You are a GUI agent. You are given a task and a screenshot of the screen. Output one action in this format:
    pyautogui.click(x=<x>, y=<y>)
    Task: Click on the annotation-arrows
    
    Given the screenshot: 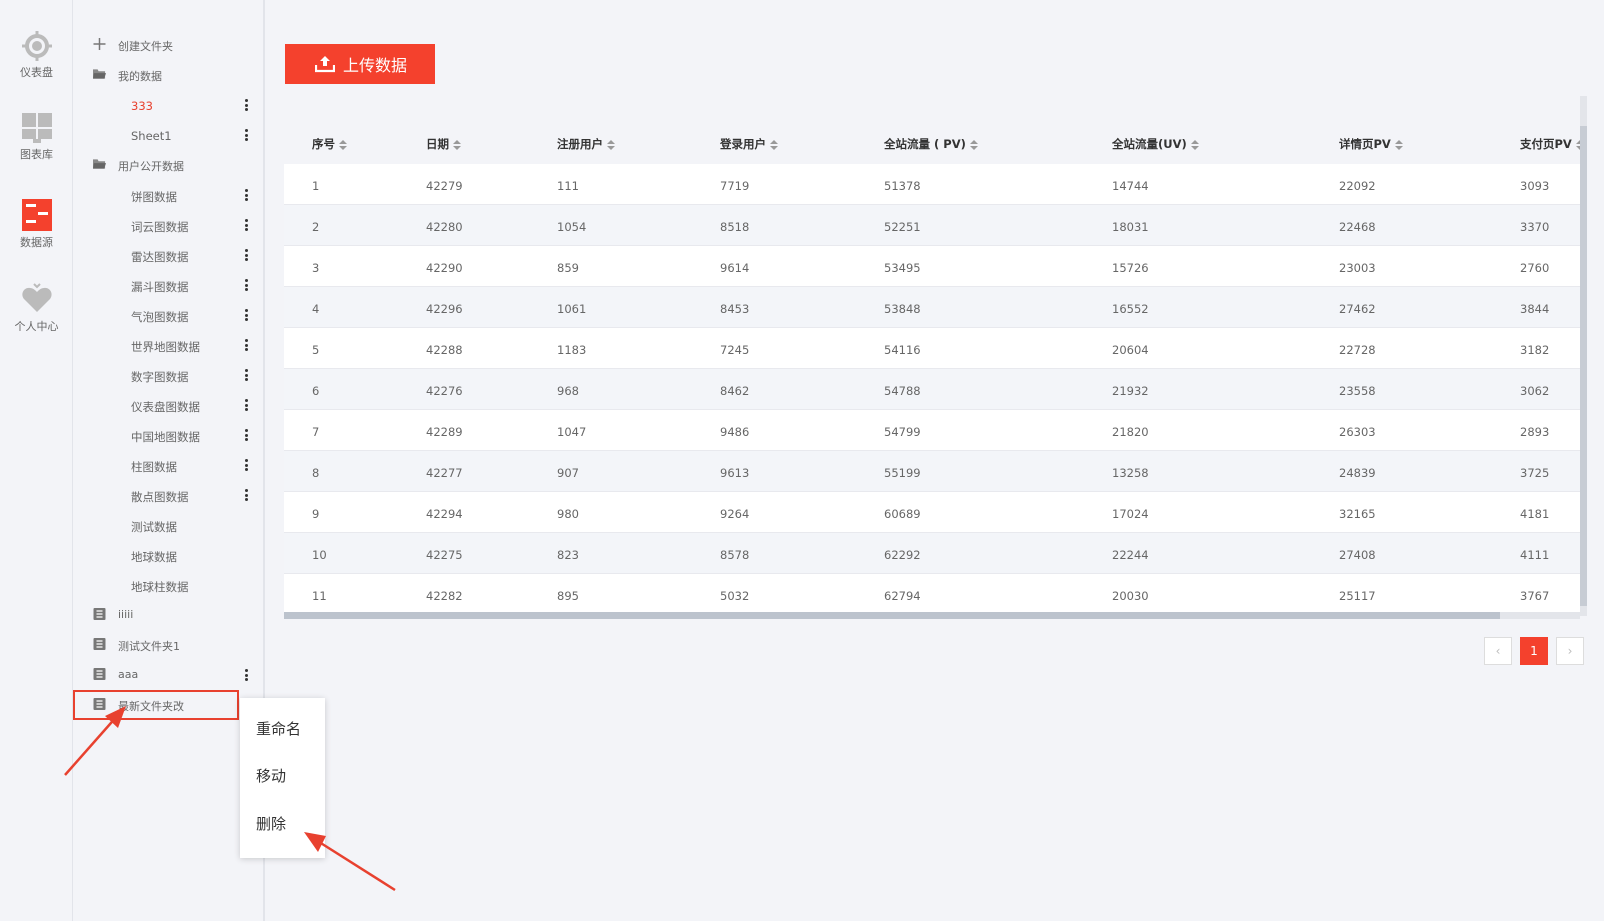 What is the action you would take?
    pyautogui.click(x=230, y=799)
    